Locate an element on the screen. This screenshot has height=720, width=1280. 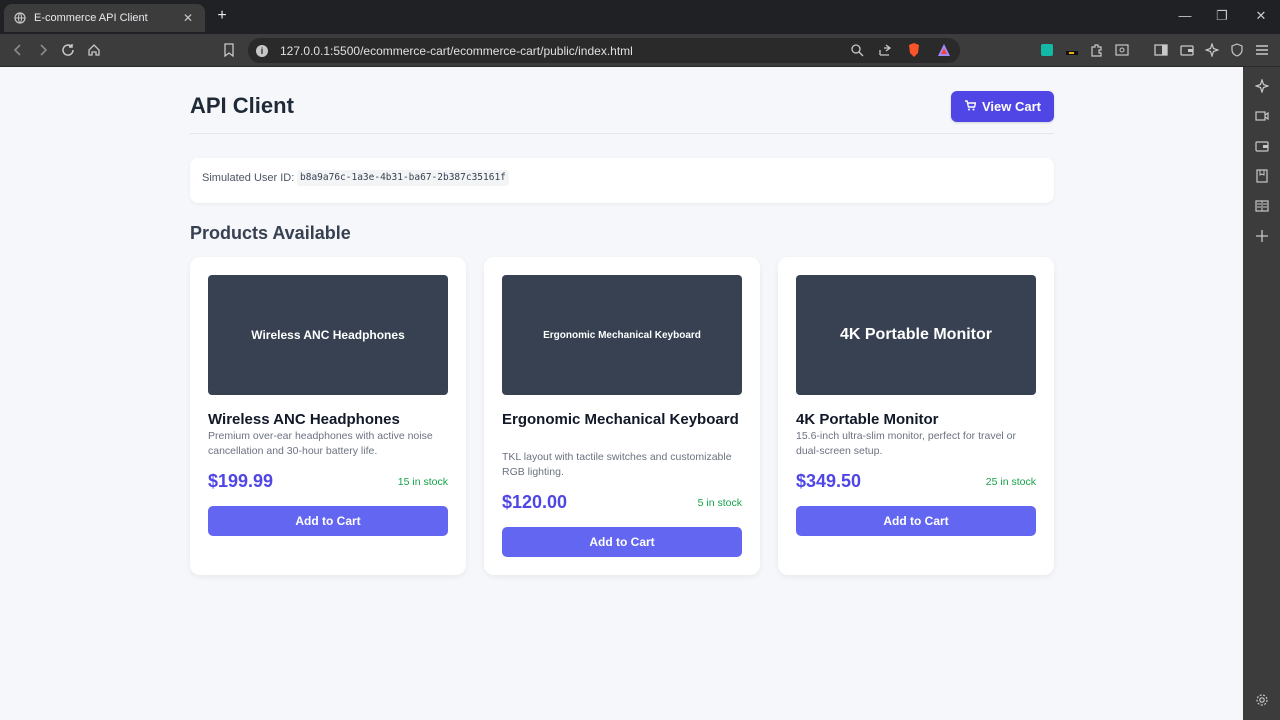
product-name: Ergonomic Mechanical Keyboard is located at coordinates (620, 419).